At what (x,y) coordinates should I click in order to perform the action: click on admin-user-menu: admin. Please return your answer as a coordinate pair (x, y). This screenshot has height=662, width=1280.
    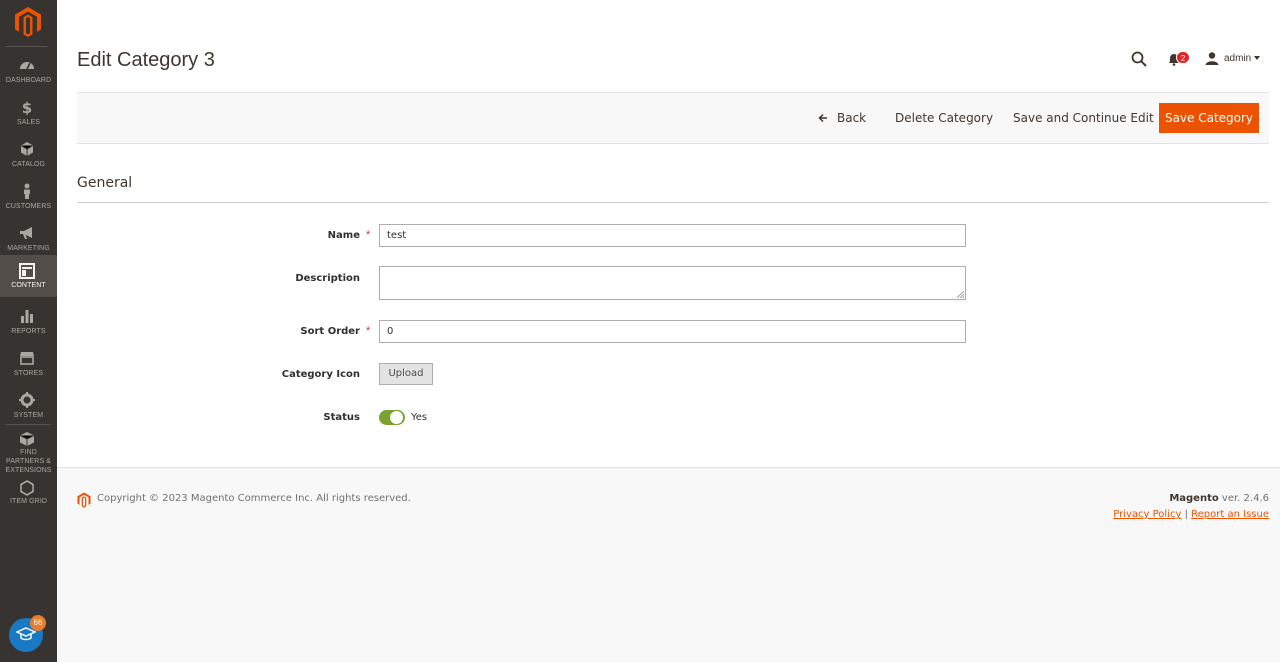
    Looking at the image, I should click on (1237, 58).